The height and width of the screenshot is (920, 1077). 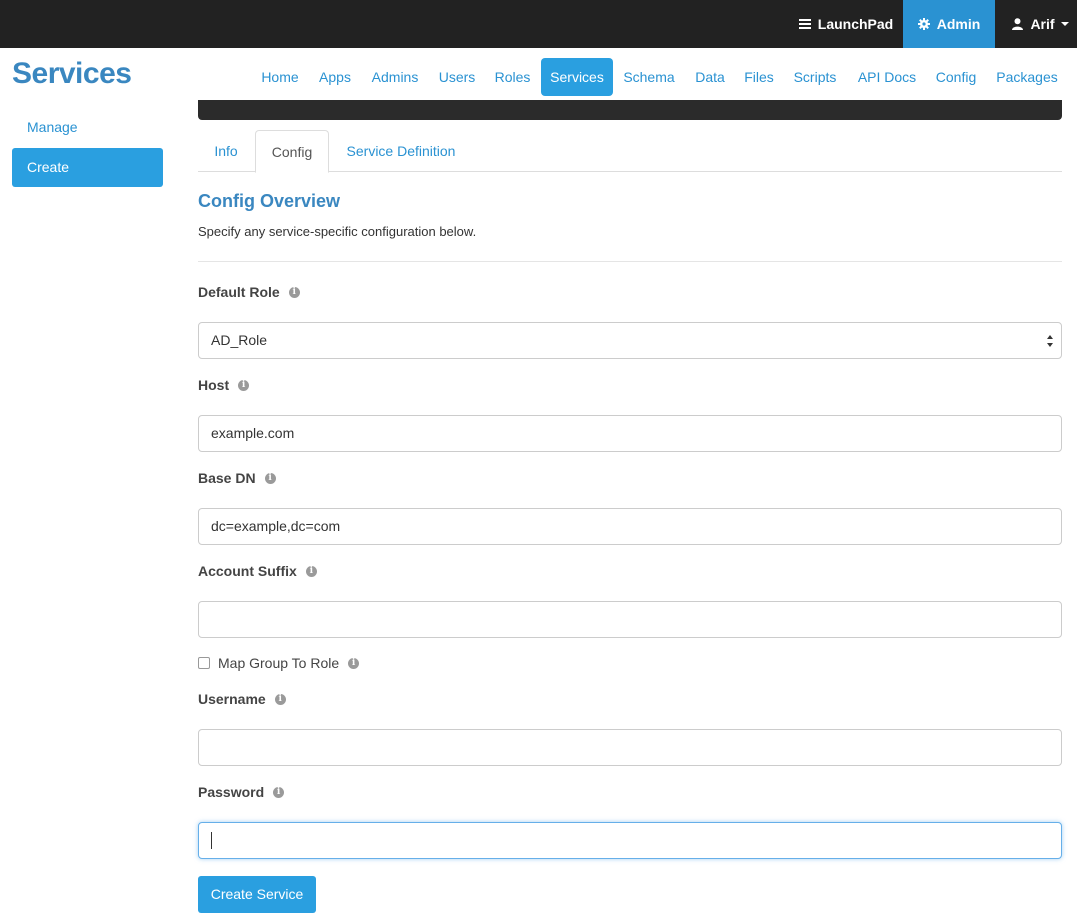 What do you see at coordinates (630, 526) in the screenshot?
I see `base-dn-input: dc=example,dc=com` at bounding box center [630, 526].